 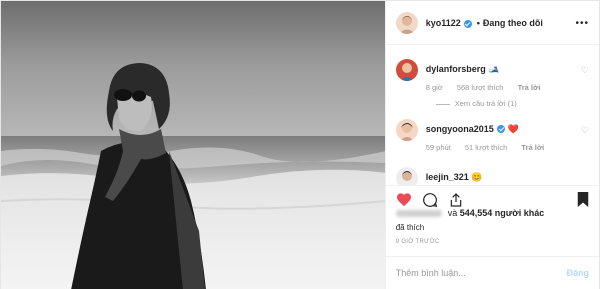 I want to click on follow-status-button: Đang theo dõi, so click(x=513, y=23).